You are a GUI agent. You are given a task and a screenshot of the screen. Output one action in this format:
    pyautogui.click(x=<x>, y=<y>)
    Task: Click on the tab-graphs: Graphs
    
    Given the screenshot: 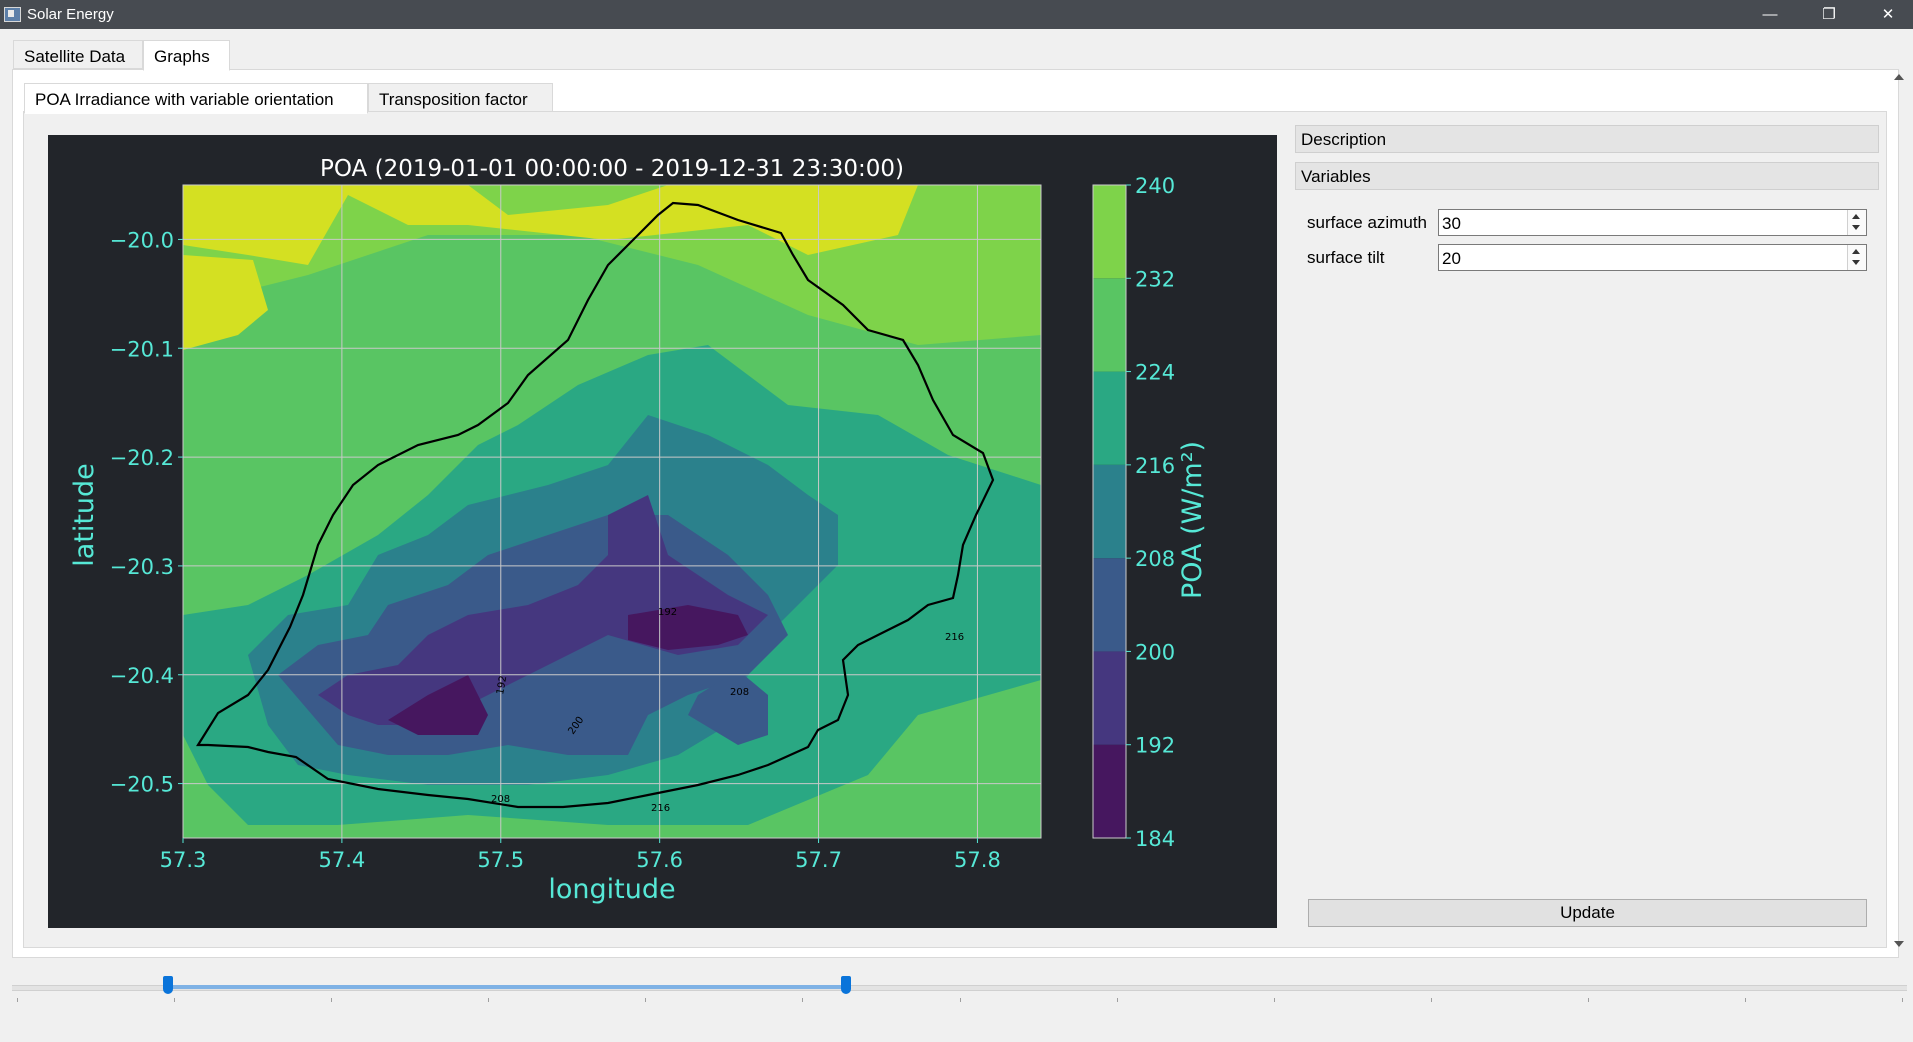 What is the action you would take?
    pyautogui.click(x=186, y=55)
    